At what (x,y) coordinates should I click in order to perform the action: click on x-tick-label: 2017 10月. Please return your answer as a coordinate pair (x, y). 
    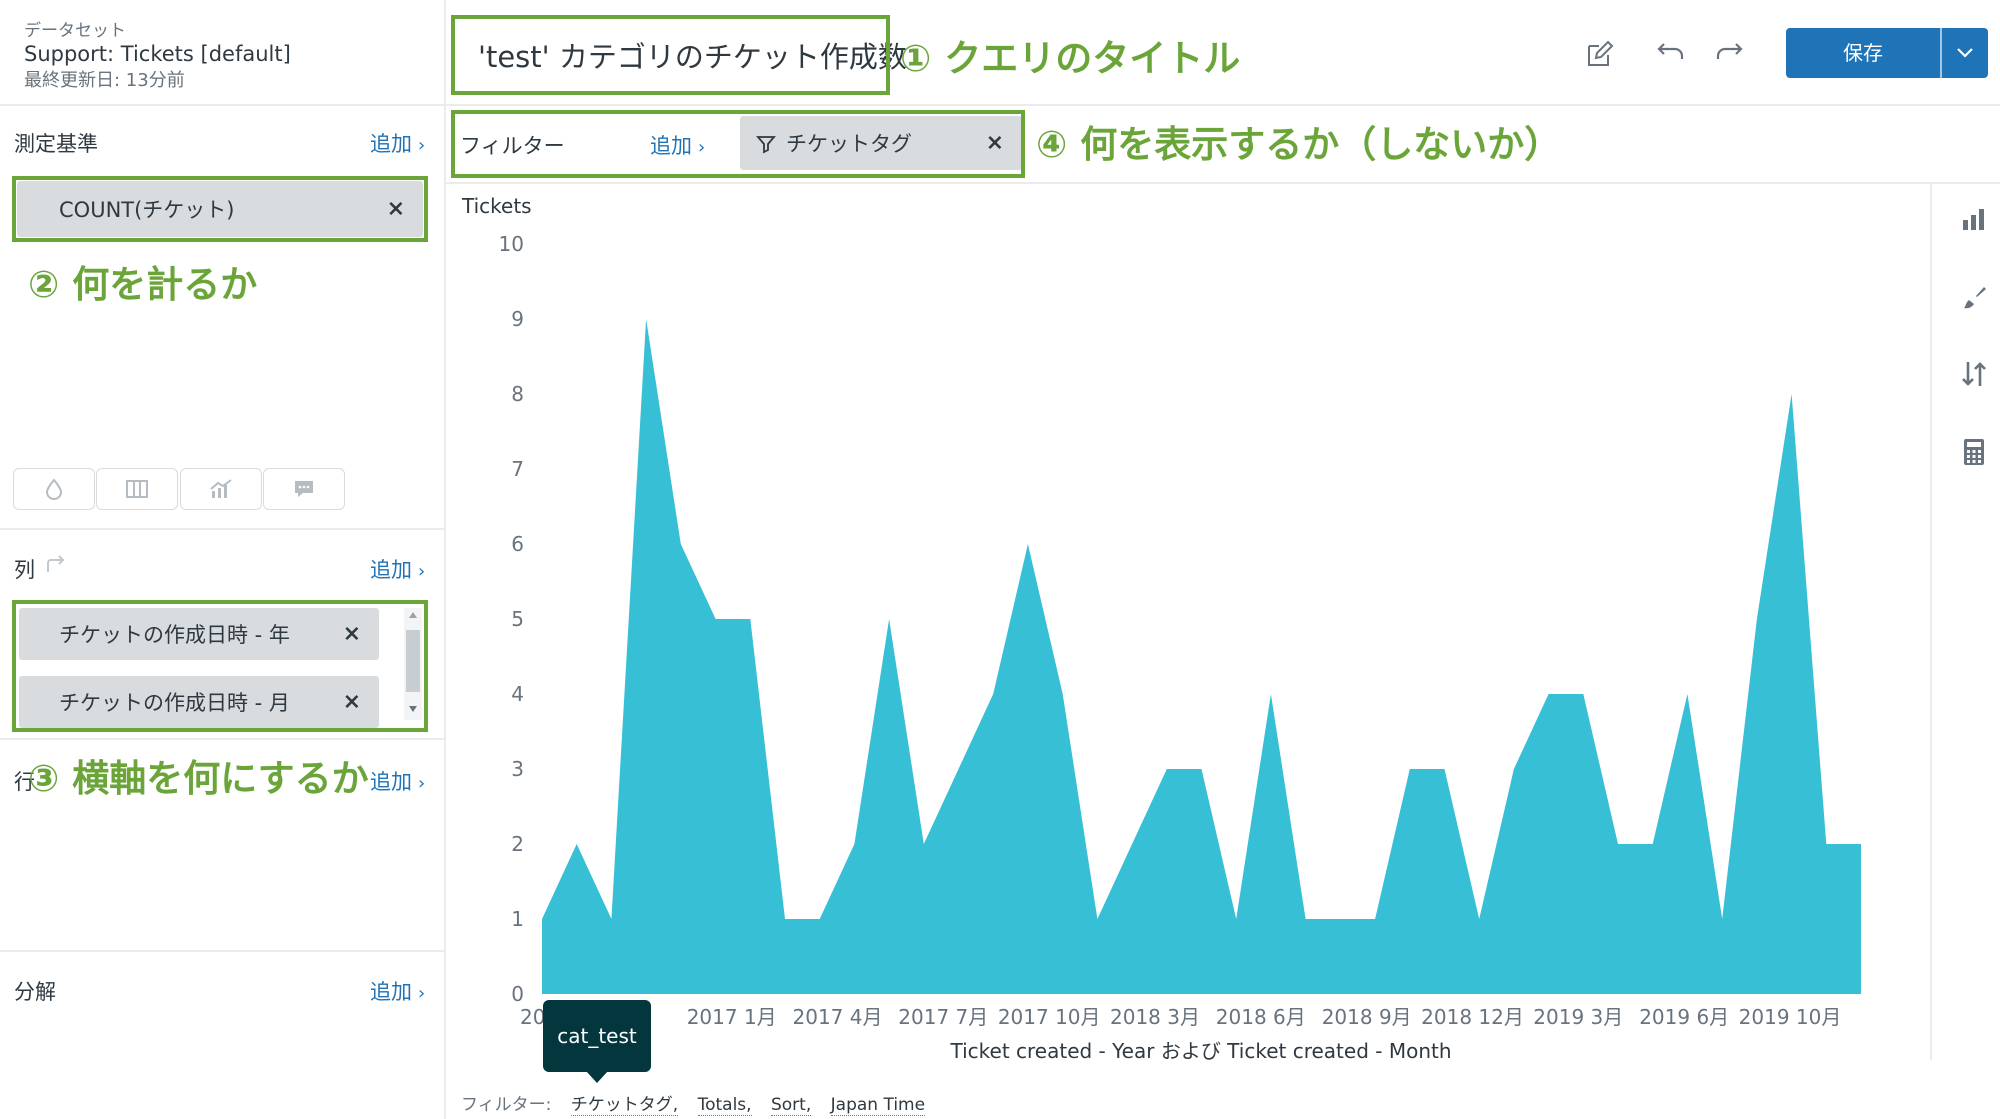
    Looking at the image, I should click on (1049, 1017).